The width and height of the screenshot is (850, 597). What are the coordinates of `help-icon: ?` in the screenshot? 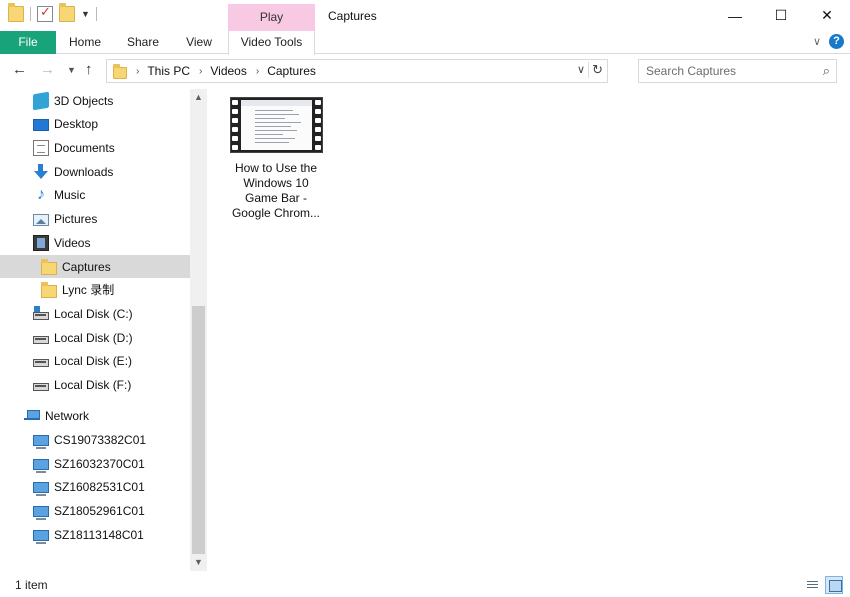 It's located at (836, 41).